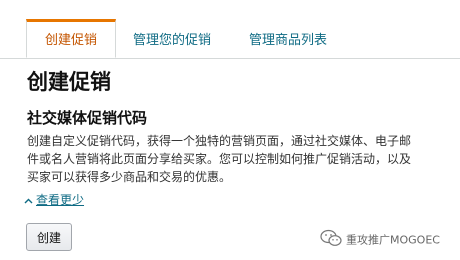 The height and width of the screenshot is (260, 460). I want to click on watermark: 重攻推广MOGOEC, so click(380, 239).